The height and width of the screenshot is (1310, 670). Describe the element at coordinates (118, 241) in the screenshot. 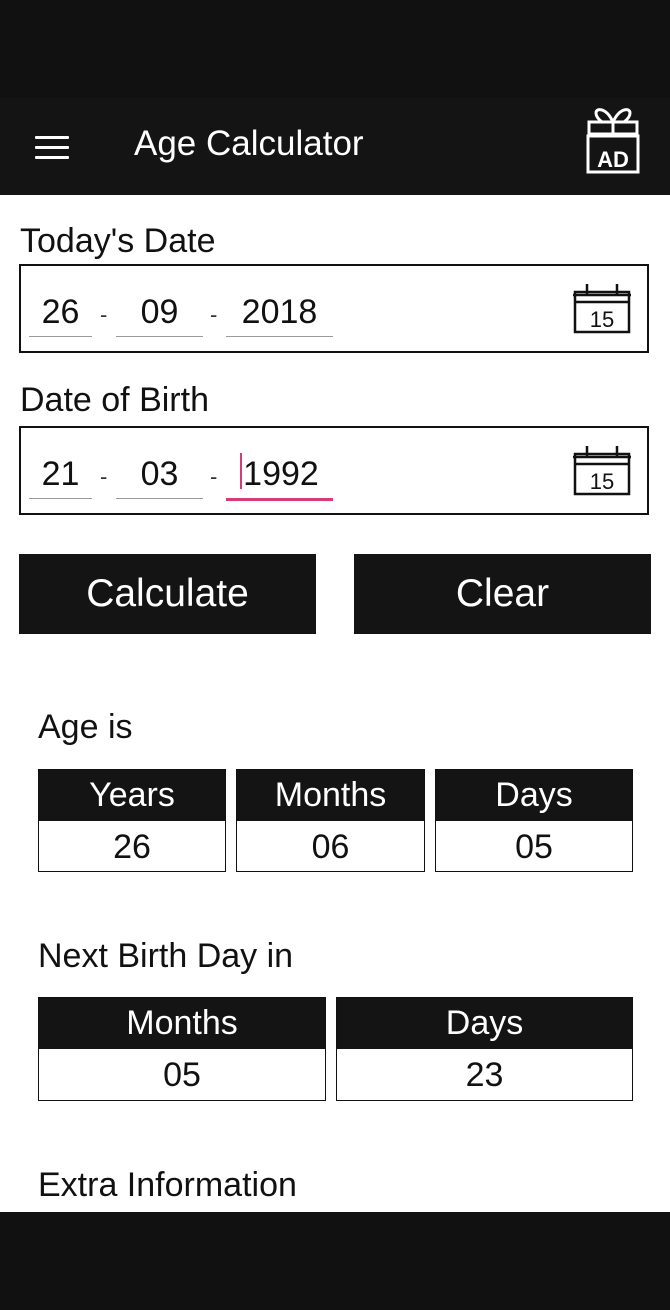

I see `todays-date-label: Today's Date` at that location.